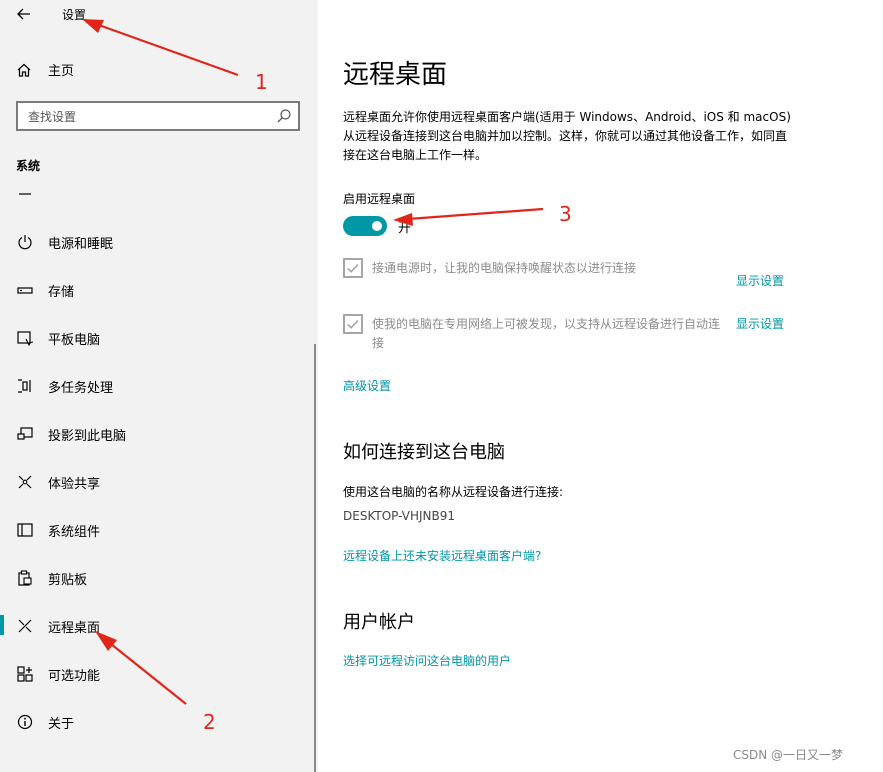 The height and width of the screenshot is (772, 883). Describe the element at coordinates (395, 75) in the screenshot. I see `page-title: 远程桌面` at that location.